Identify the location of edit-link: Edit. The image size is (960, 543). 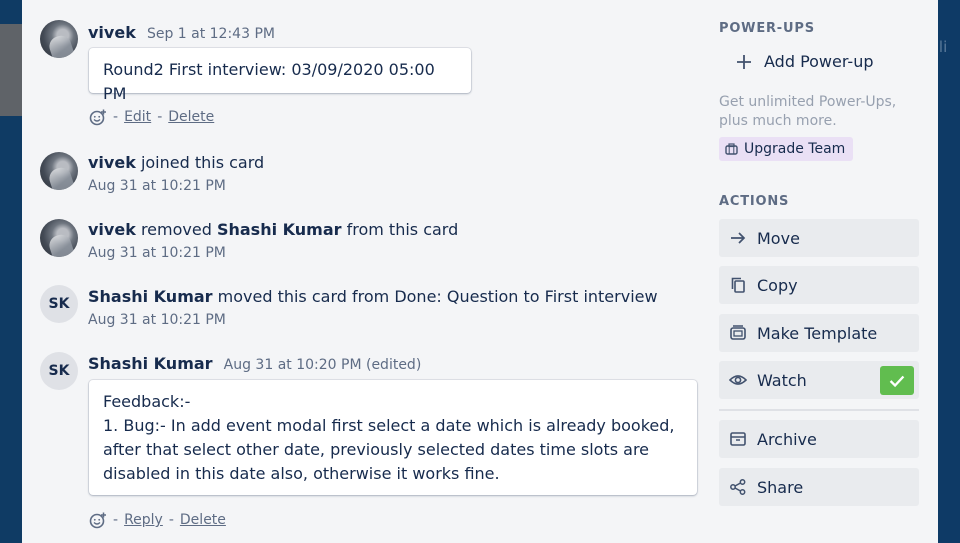
(137, 117).